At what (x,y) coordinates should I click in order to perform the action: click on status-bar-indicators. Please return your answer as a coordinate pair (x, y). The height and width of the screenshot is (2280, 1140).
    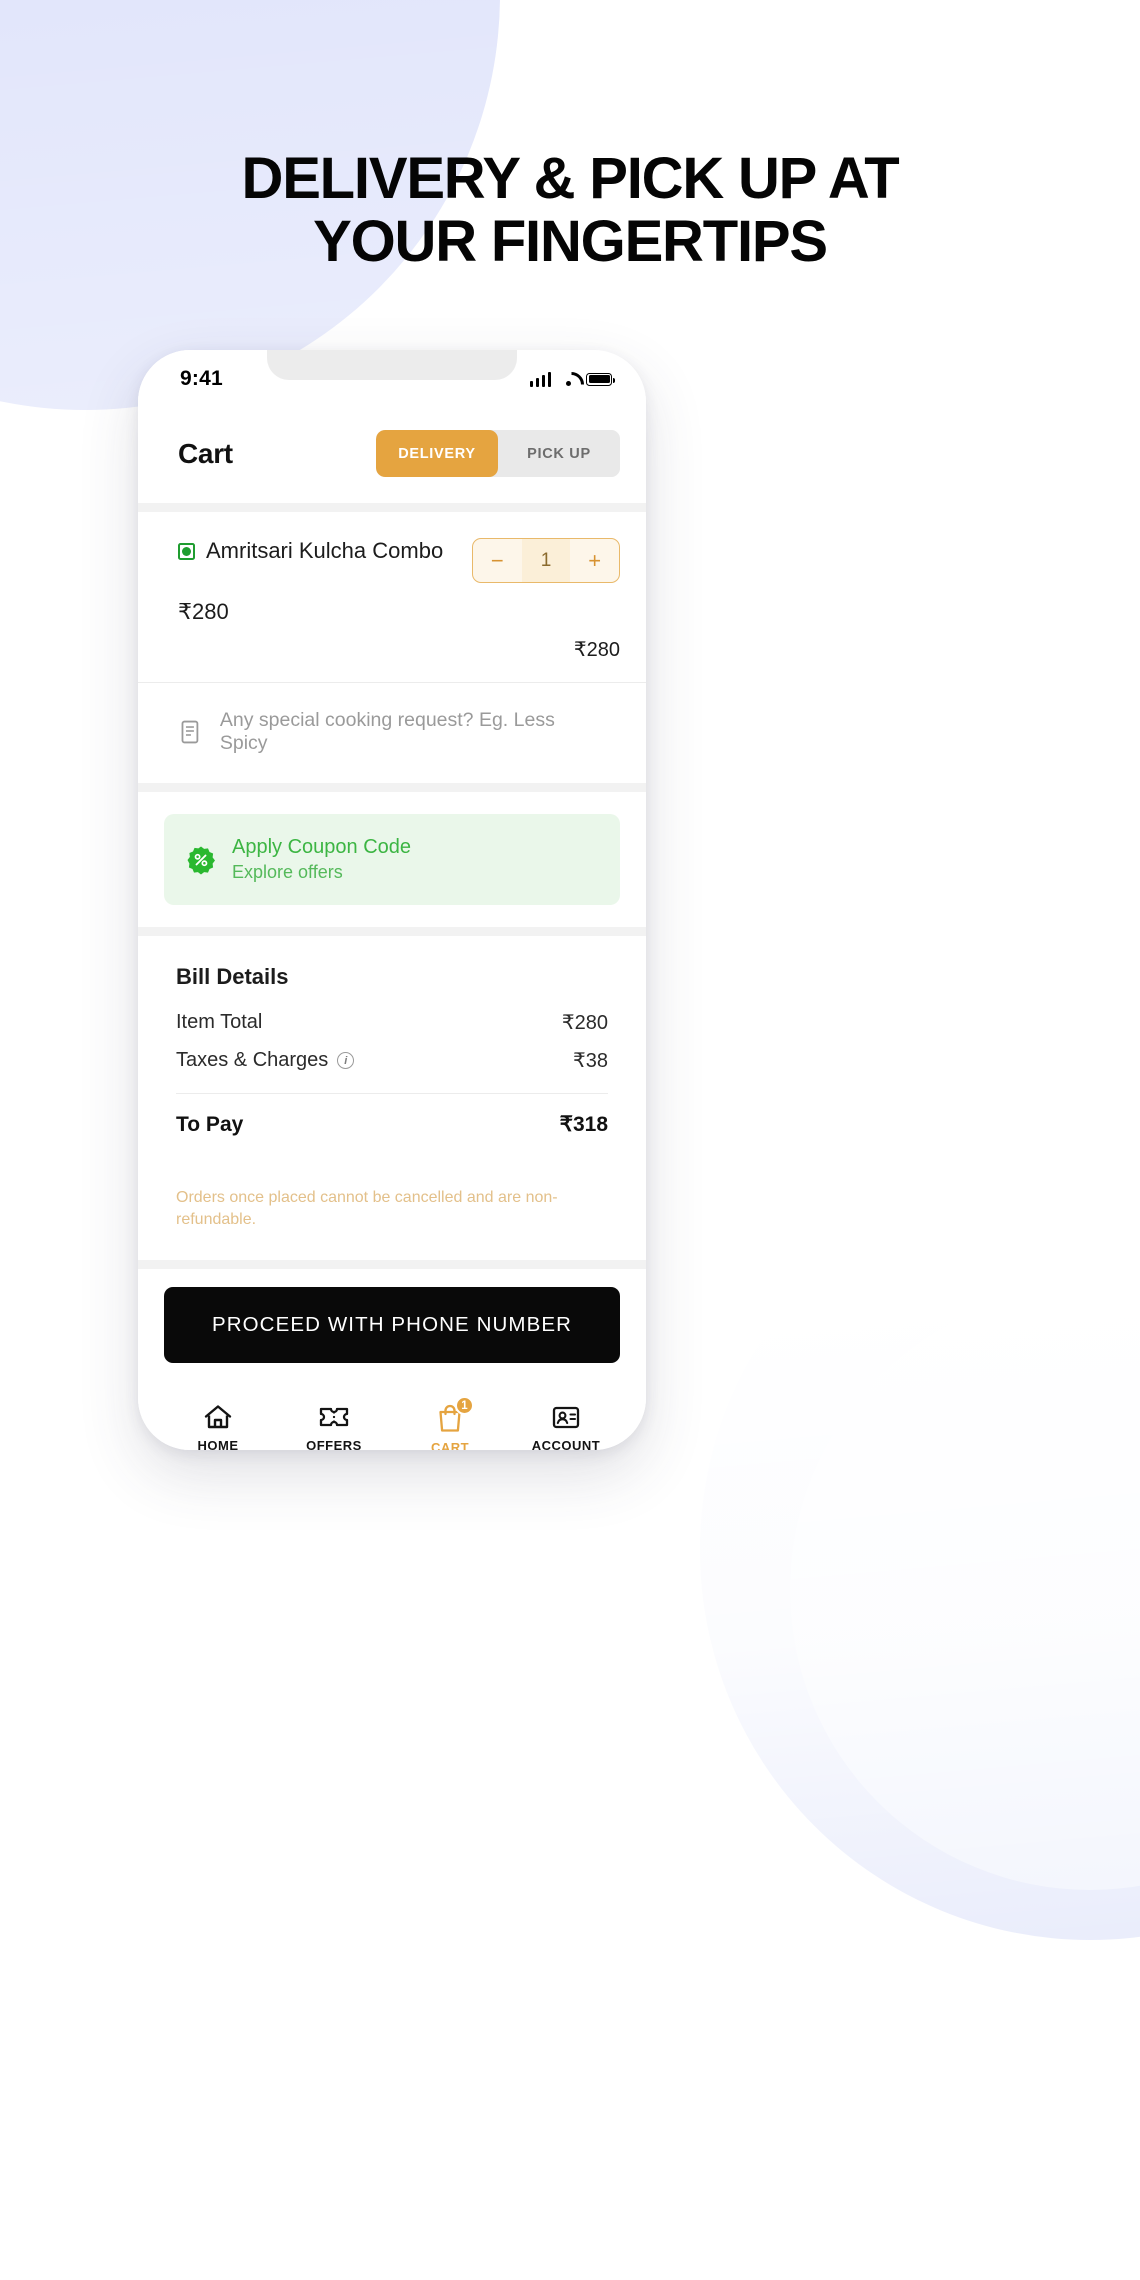
    Looking at the image, I should click on (572, 379).